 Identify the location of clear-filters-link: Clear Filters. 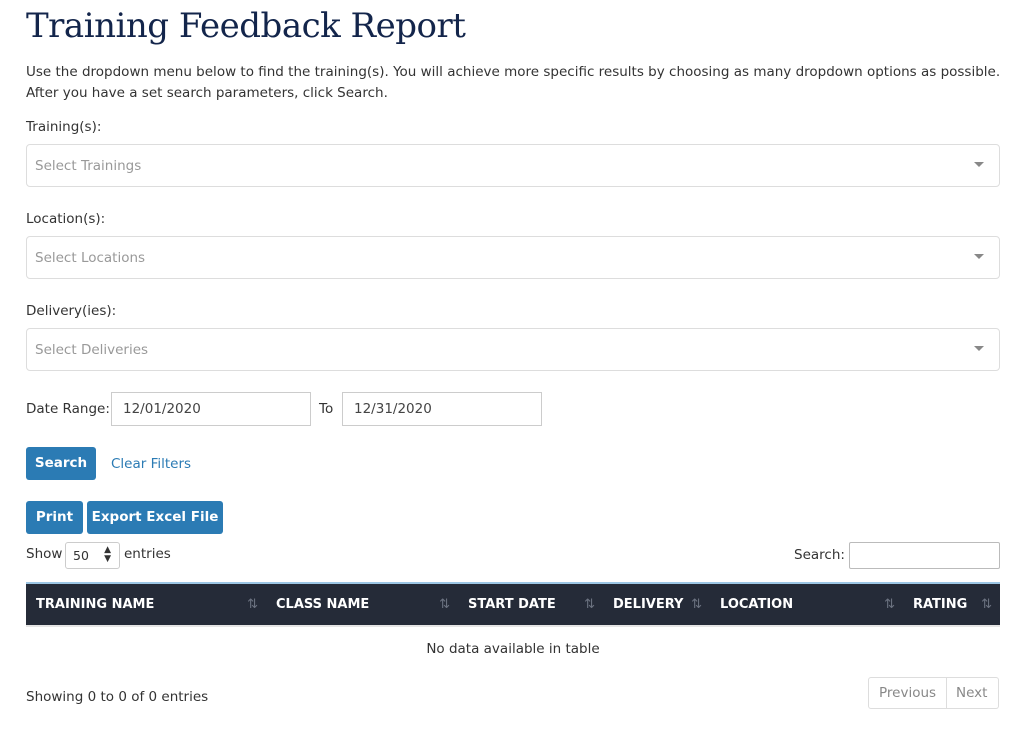
(151, 464).